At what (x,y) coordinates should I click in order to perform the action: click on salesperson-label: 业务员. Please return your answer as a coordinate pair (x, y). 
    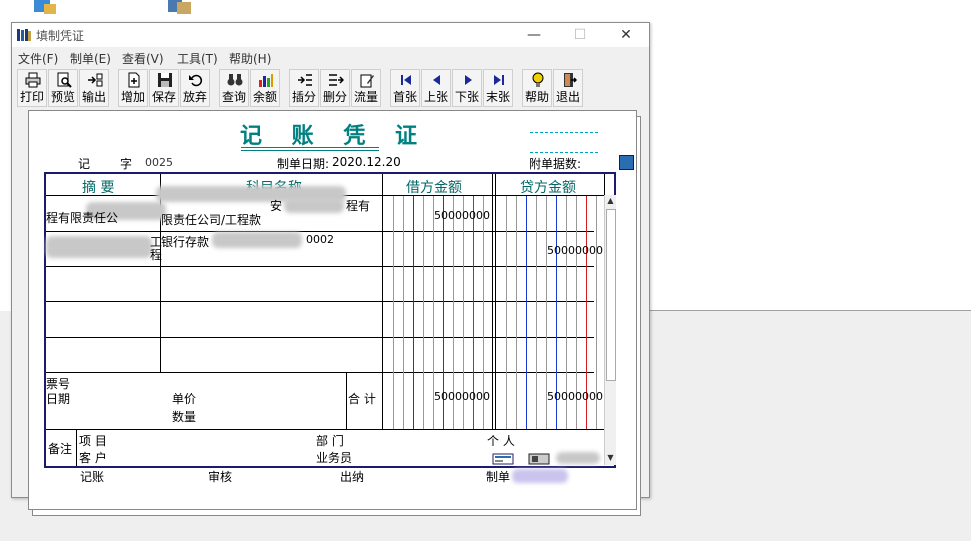
    Looking at the image, I should click on (334, 458).